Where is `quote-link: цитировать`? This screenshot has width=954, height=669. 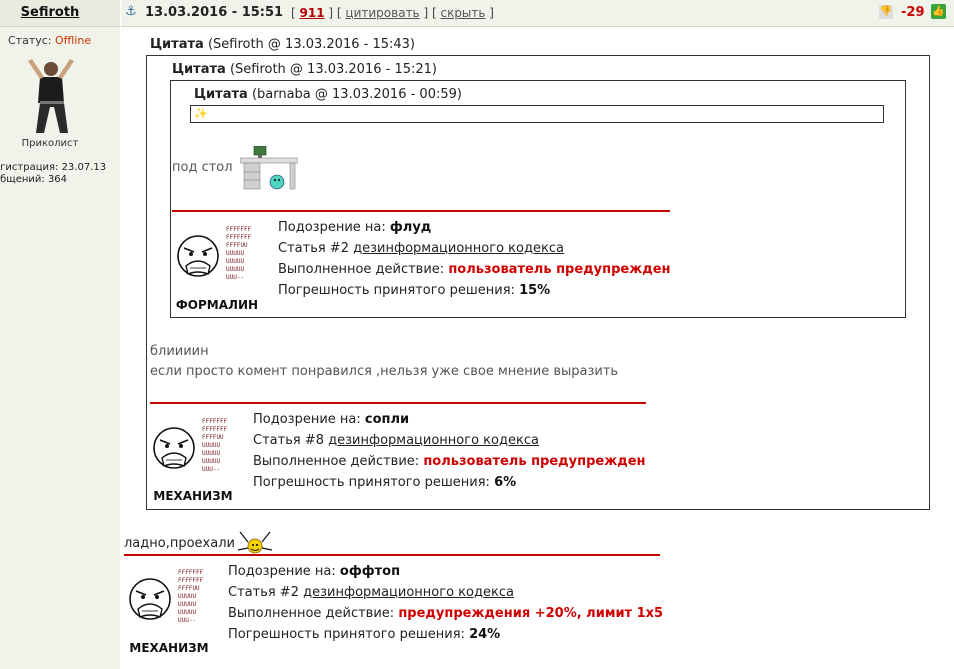 quote-link: цитировать is located at coordinates (382, 13).